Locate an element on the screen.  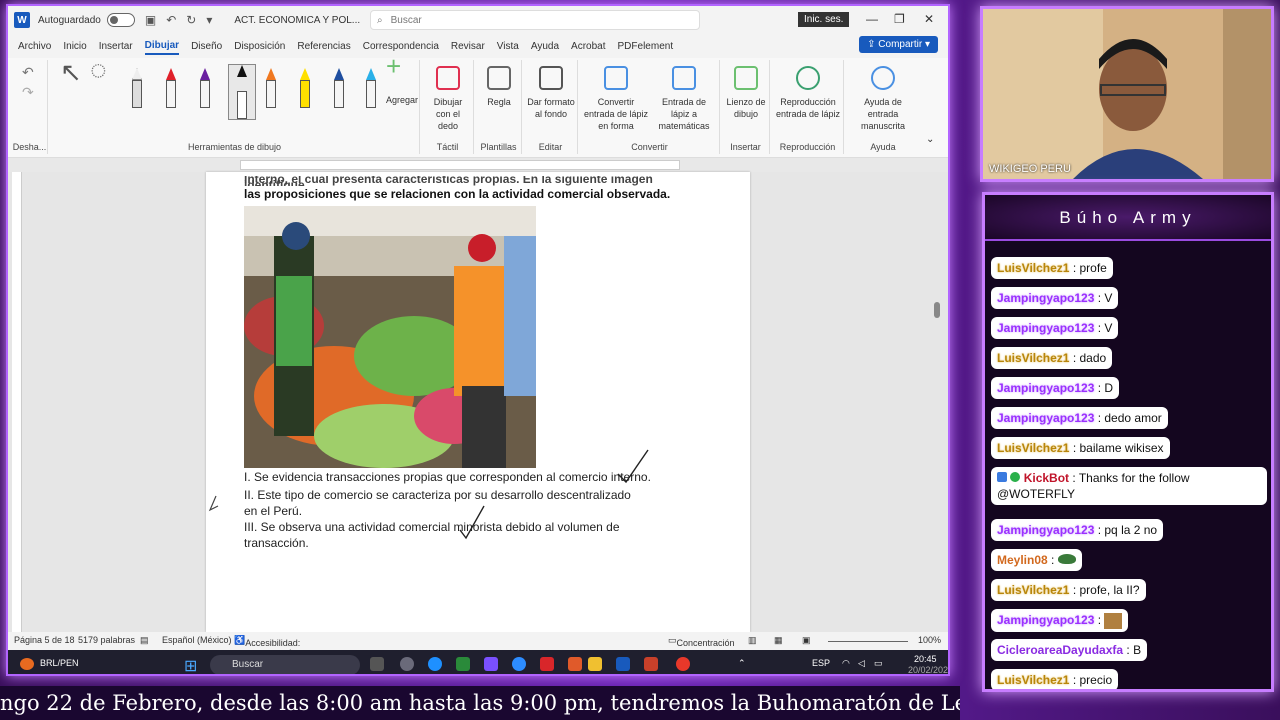
menu-acrobat: Acrobat is located at coordinates (588, 46).